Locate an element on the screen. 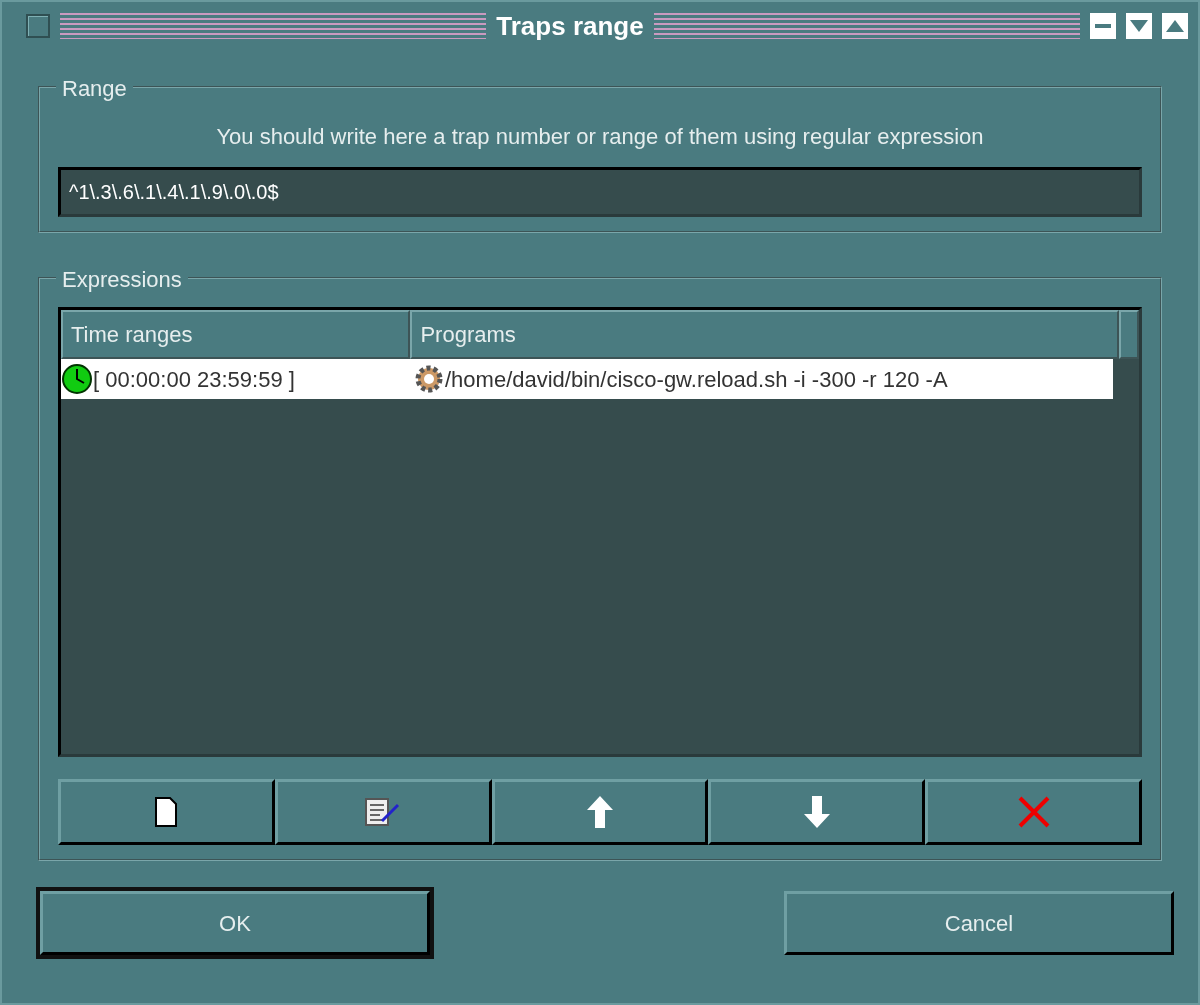 The width and height of the screenshot is (1200, 1005). document-icon is located at coordinates (166, 812).